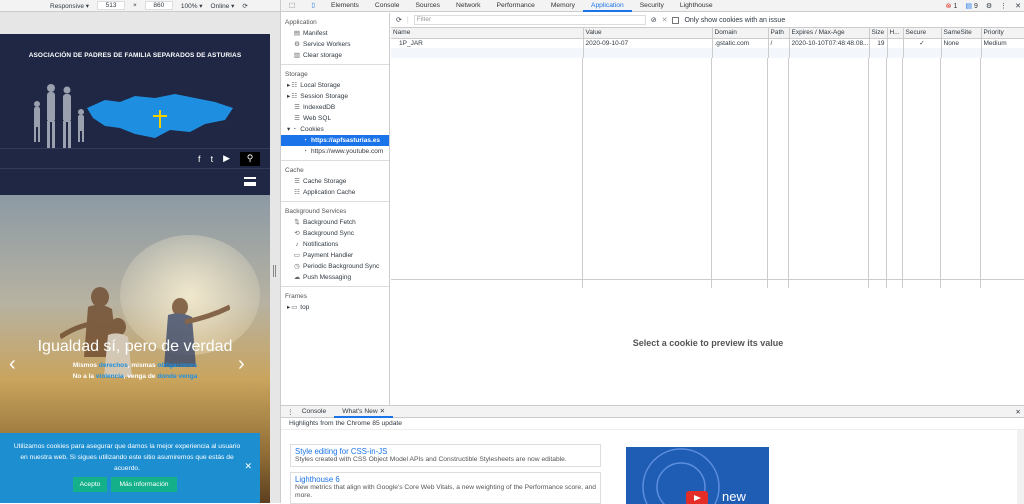  What do you see at coordinates (244, 6) in the screenshot?
I see `rotate-icon: ⟳` at bounding box center [244, 6].